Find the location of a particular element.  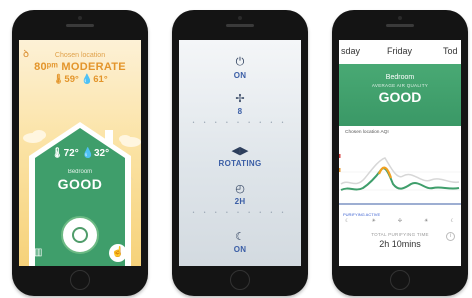

oscillation-control: ◀▶ ROTATING is located at coordinates (240, 156).